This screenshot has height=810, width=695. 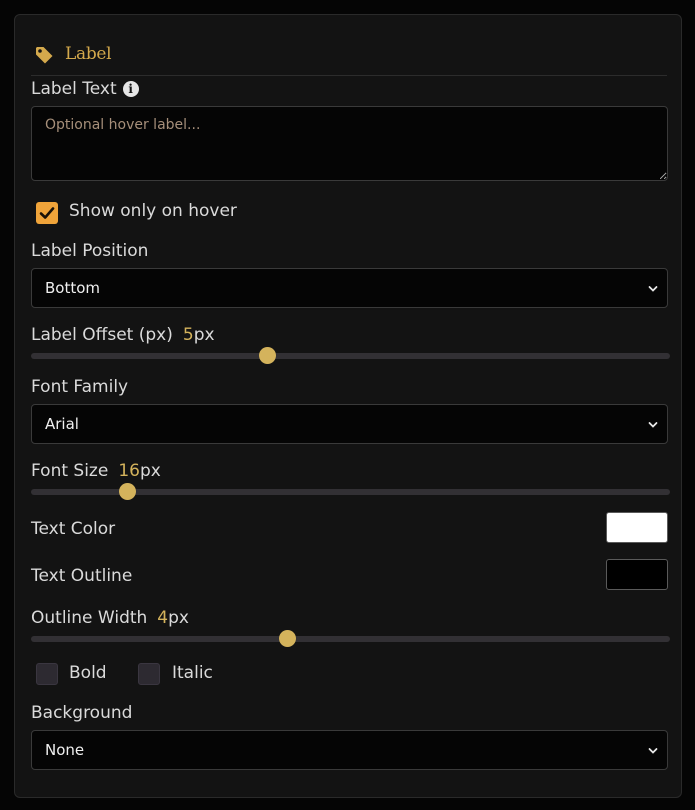 I want to click on info-icon: i, so click(x=130, y=89).